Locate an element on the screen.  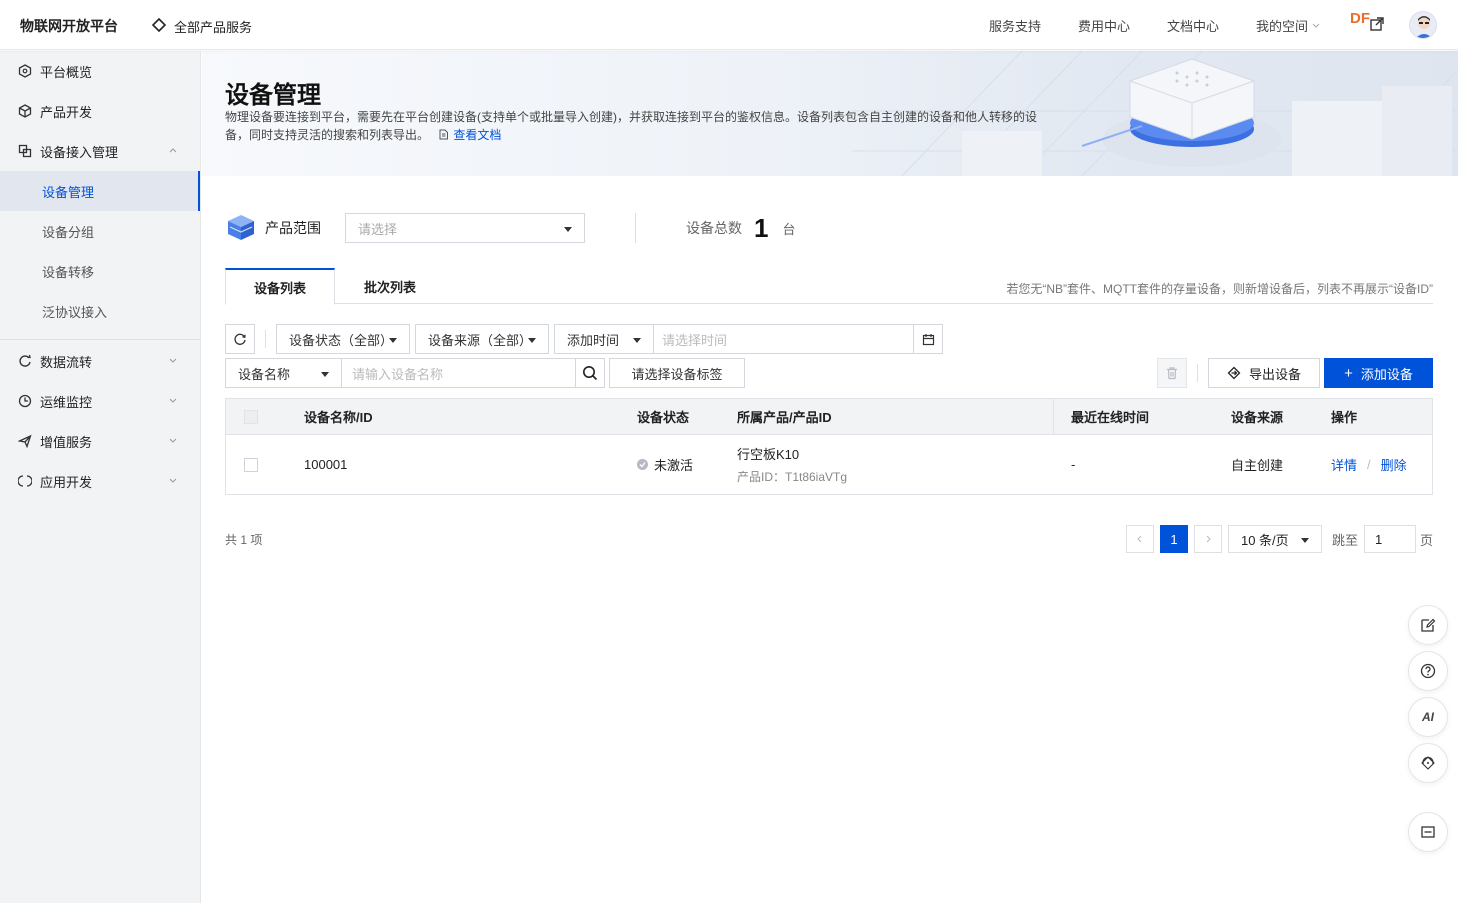
product-range-row: 产品范围 请选择 设备总数 1 台 is located at coordinates (510, 228).